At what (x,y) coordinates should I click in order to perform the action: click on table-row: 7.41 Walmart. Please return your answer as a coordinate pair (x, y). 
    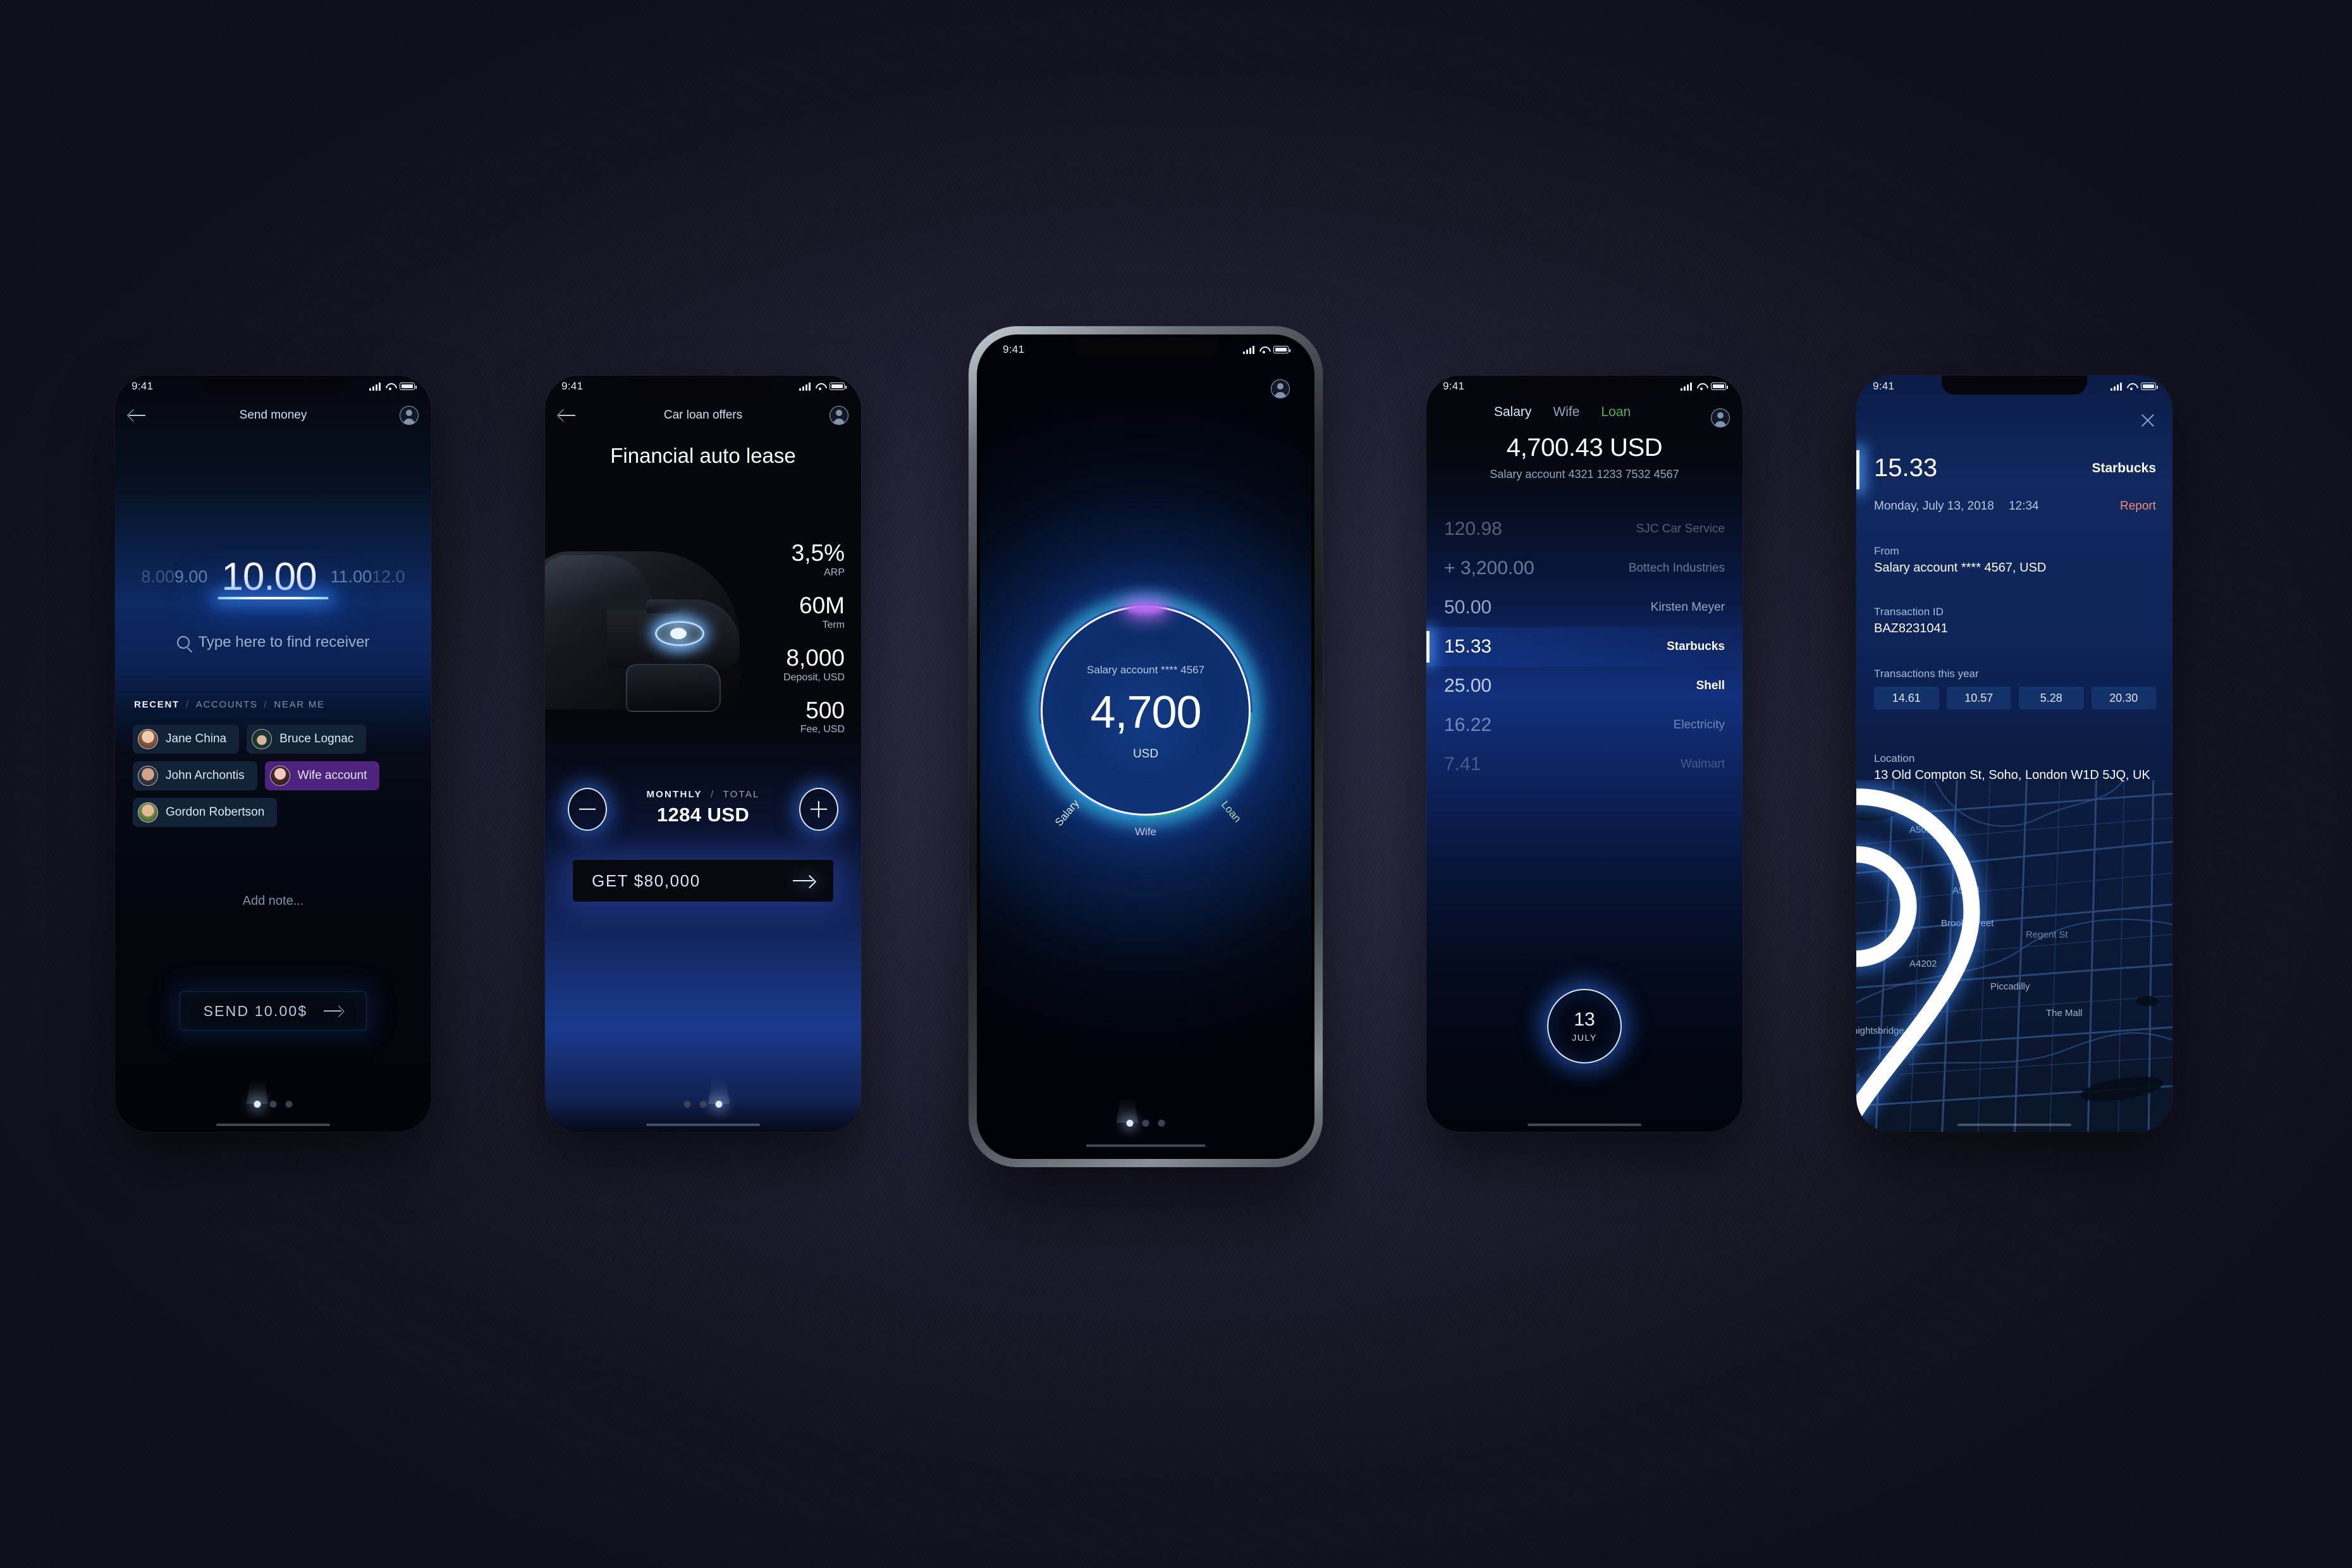
    Looking at the image, I should click on (1584, 764).